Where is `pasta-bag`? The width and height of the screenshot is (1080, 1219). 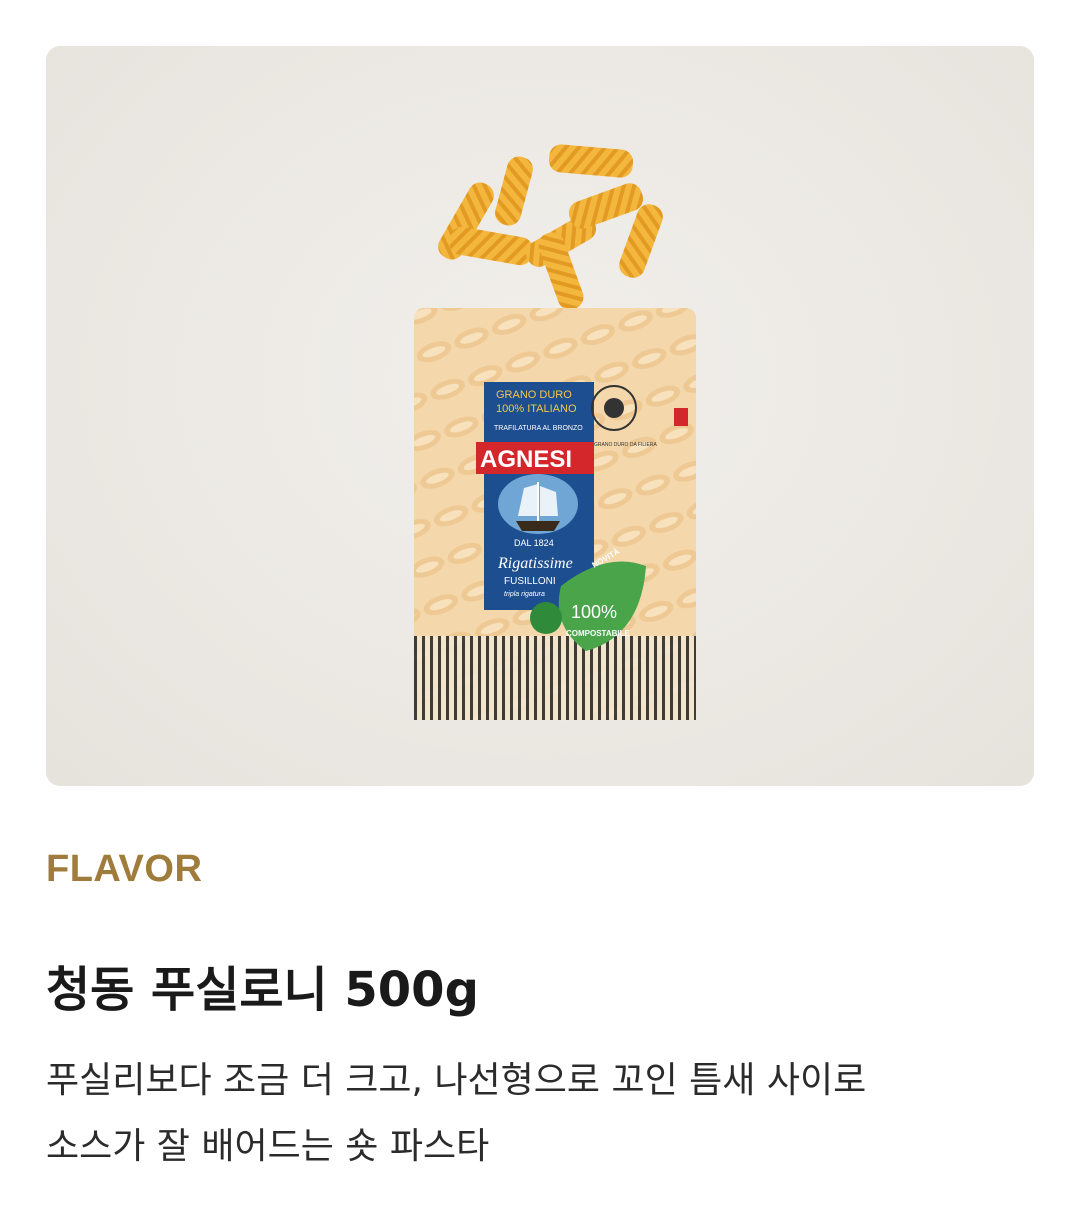
pasta-bag is located at coordinates (555, 514).